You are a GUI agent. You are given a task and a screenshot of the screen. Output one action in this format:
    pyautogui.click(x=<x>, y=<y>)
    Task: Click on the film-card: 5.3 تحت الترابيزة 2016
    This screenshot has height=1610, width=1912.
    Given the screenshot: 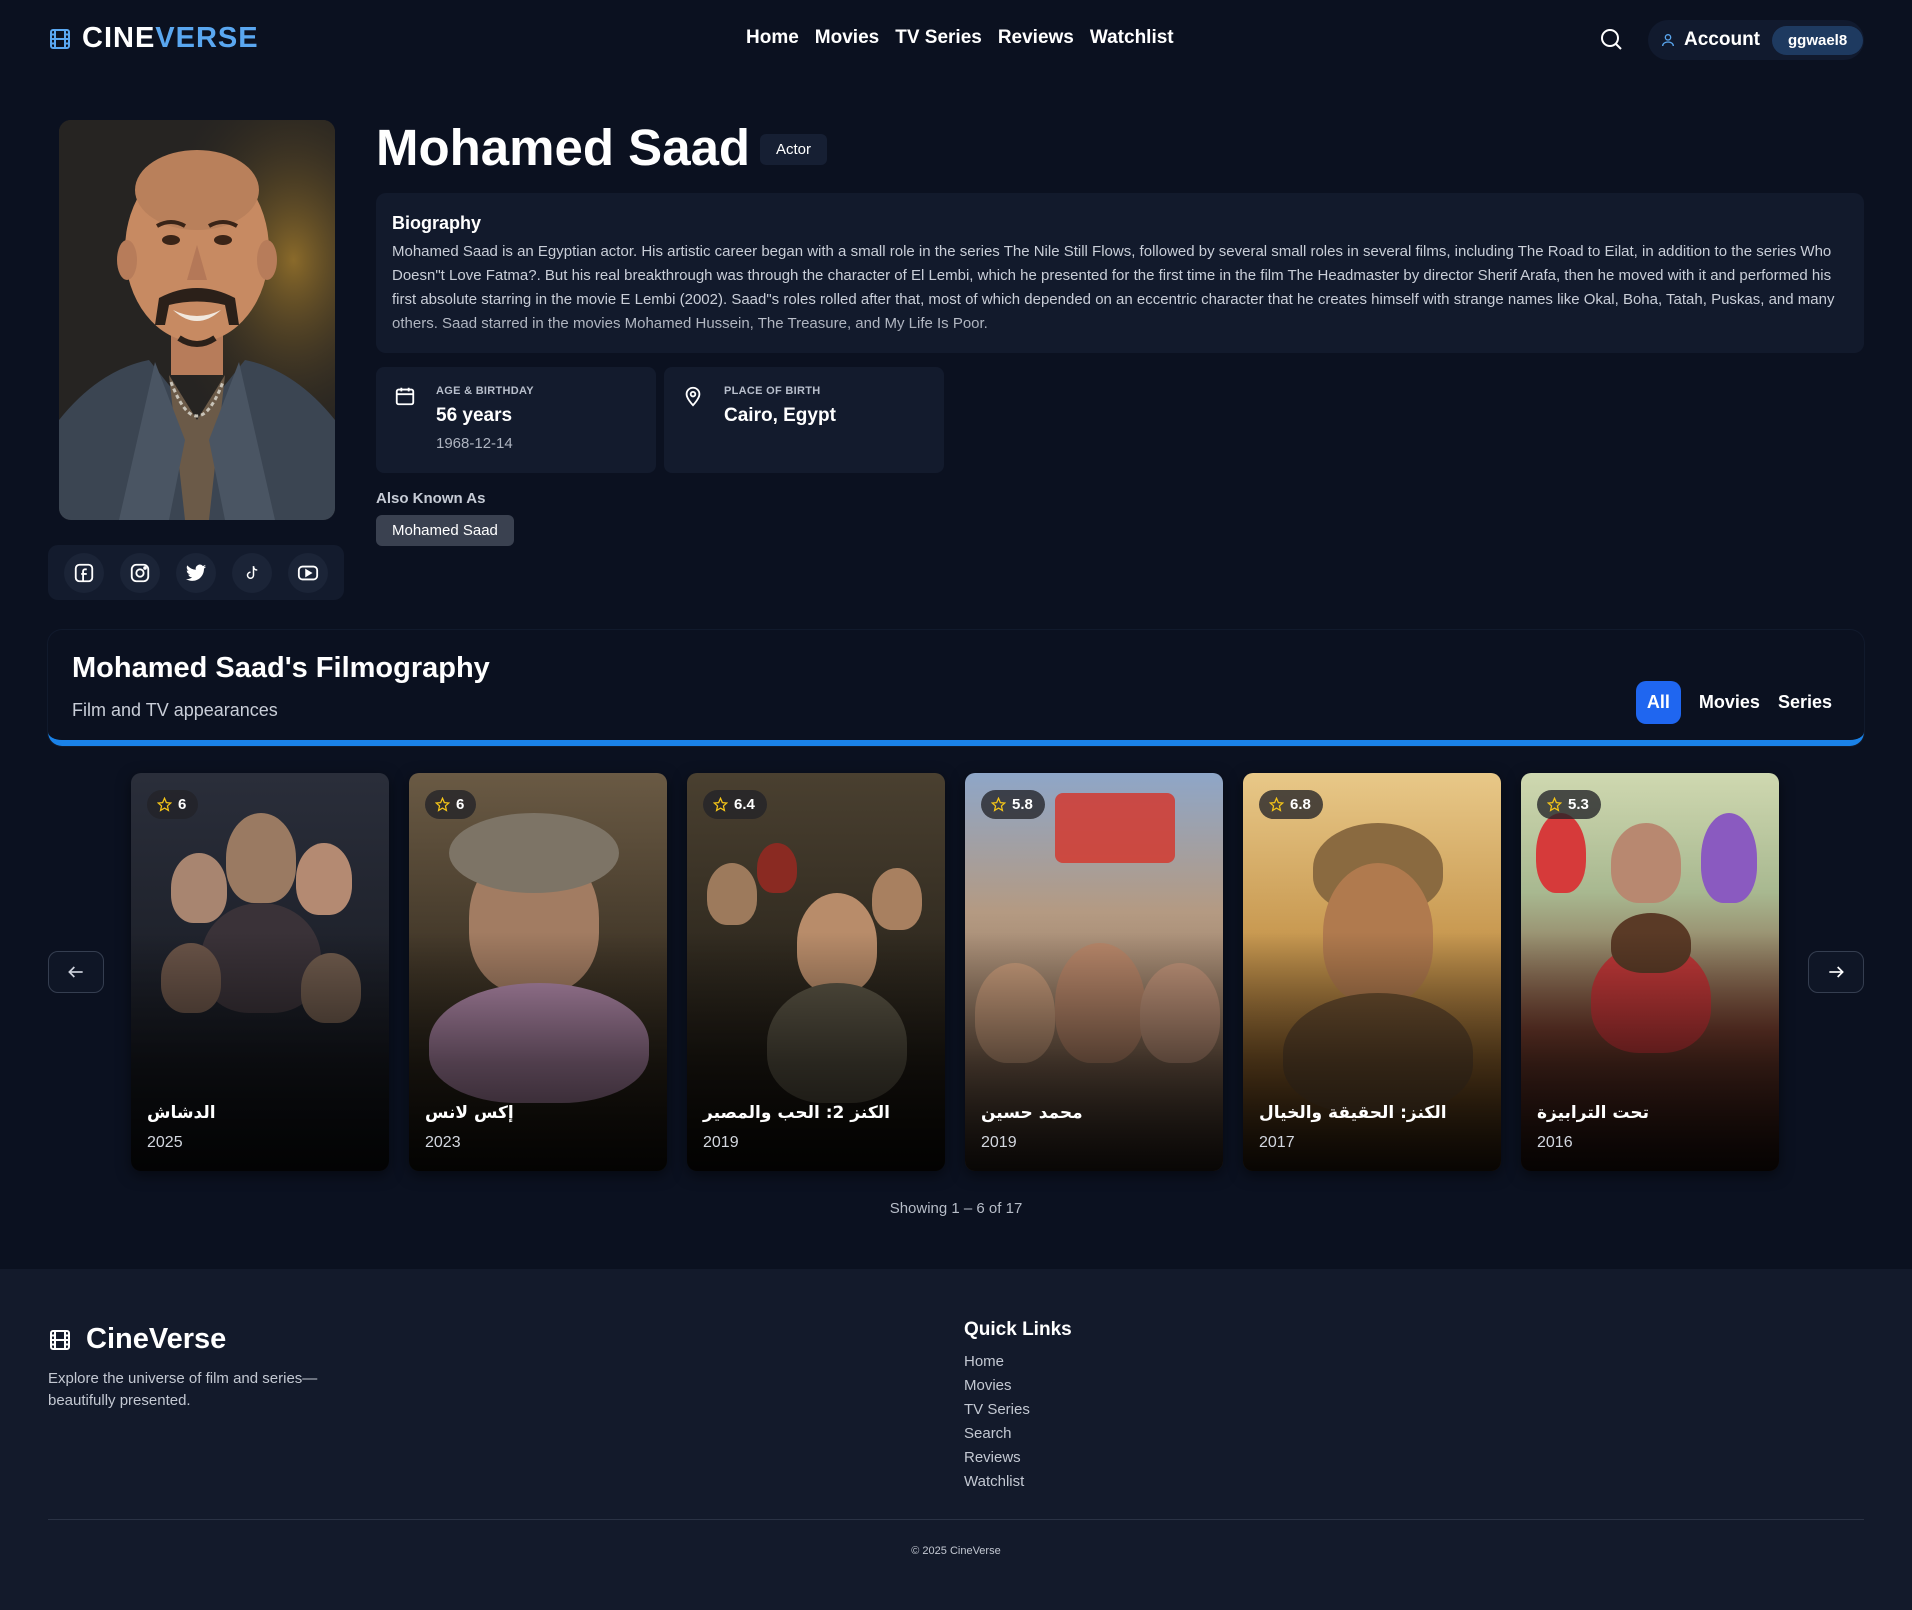 What is the action you would take?
    pyautogui.click(x=1650, y=972)
    